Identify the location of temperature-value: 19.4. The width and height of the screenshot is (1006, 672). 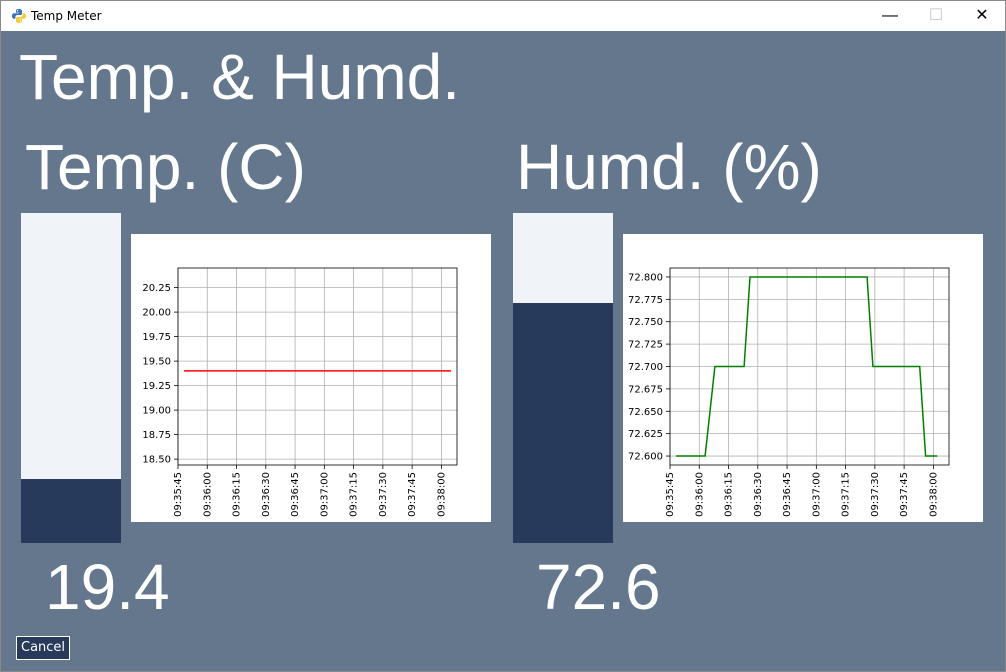
(107, 587).